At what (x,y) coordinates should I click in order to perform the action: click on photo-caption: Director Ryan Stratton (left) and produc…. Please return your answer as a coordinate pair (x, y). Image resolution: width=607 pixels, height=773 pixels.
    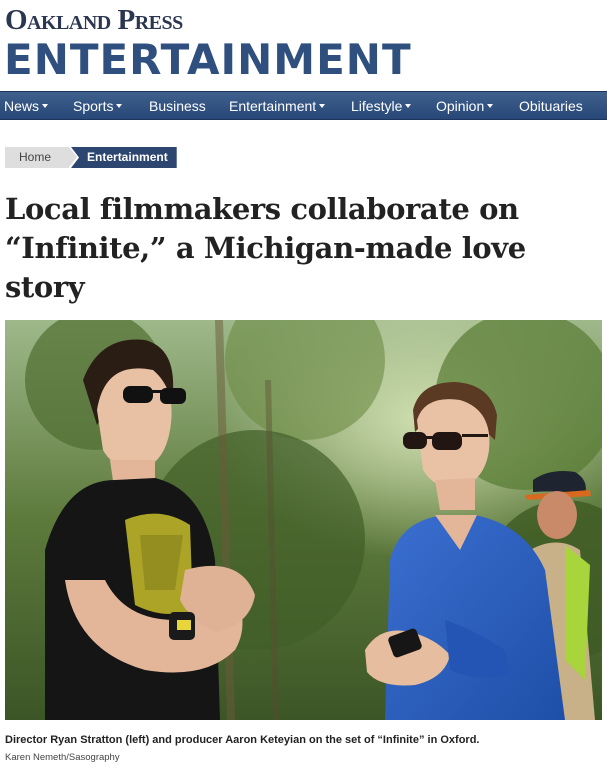
    Looking at the image, I should click on (242, 740).